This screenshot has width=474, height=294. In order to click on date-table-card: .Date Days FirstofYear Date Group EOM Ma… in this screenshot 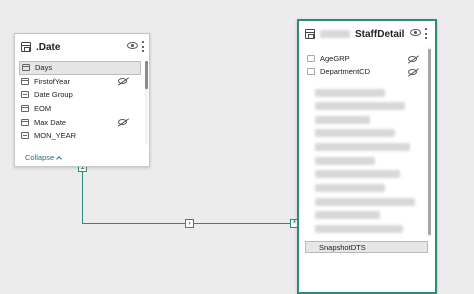, I will do `click(82, 100)`.